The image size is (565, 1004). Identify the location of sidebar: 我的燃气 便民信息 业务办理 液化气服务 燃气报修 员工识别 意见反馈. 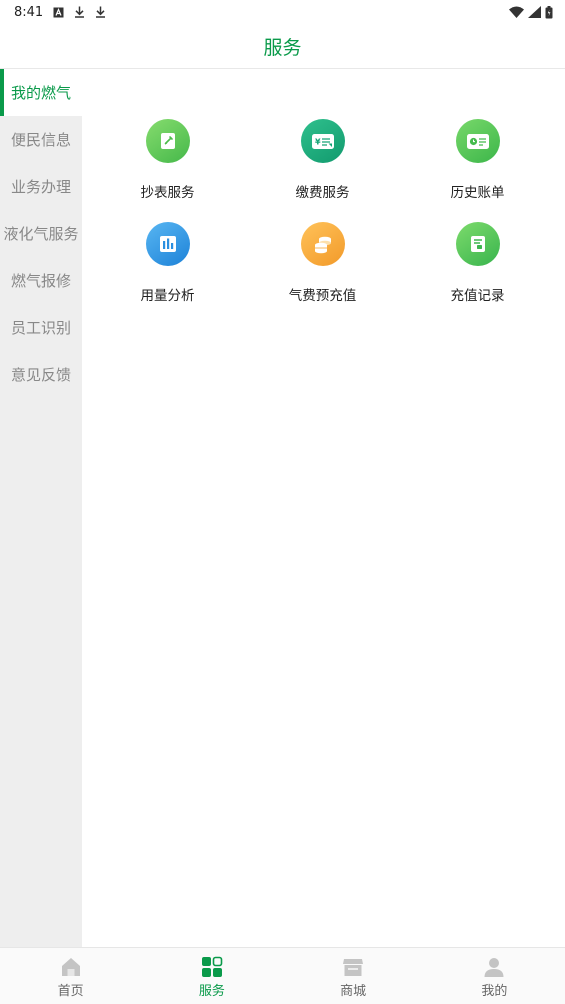
(41, 508).